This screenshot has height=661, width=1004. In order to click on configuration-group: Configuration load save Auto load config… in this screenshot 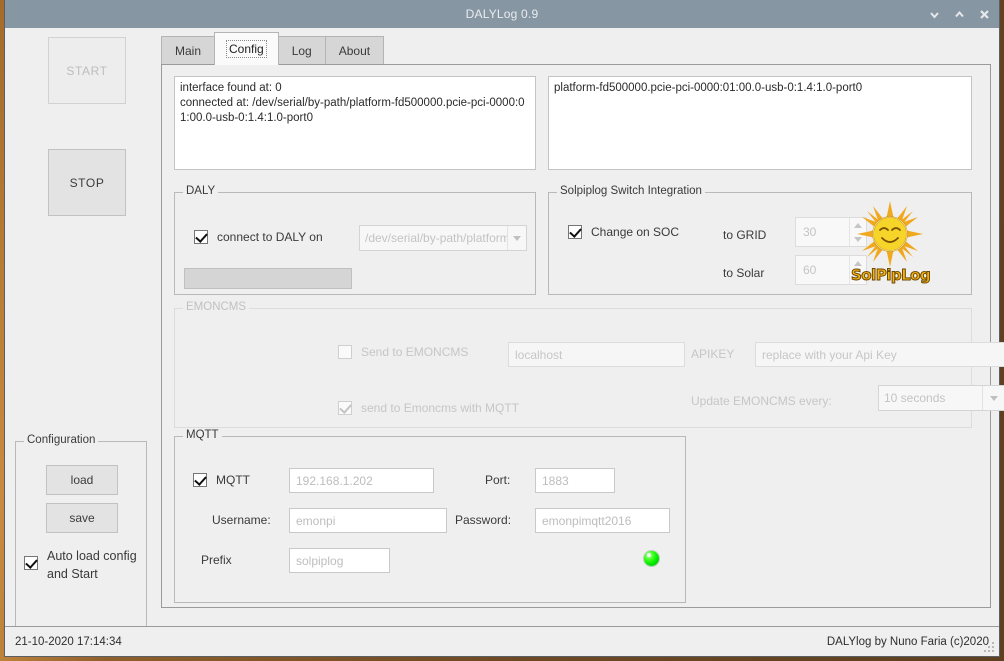, I will do `click(81, 533)`.